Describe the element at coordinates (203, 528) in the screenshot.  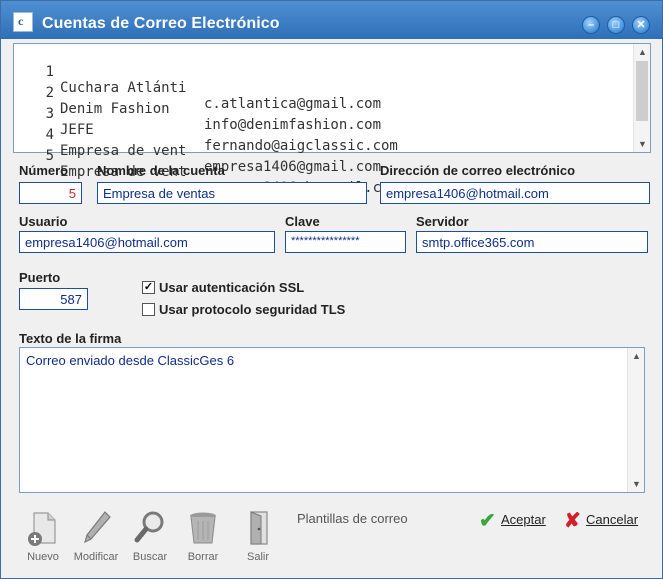
I see `trash-icon` at that location.